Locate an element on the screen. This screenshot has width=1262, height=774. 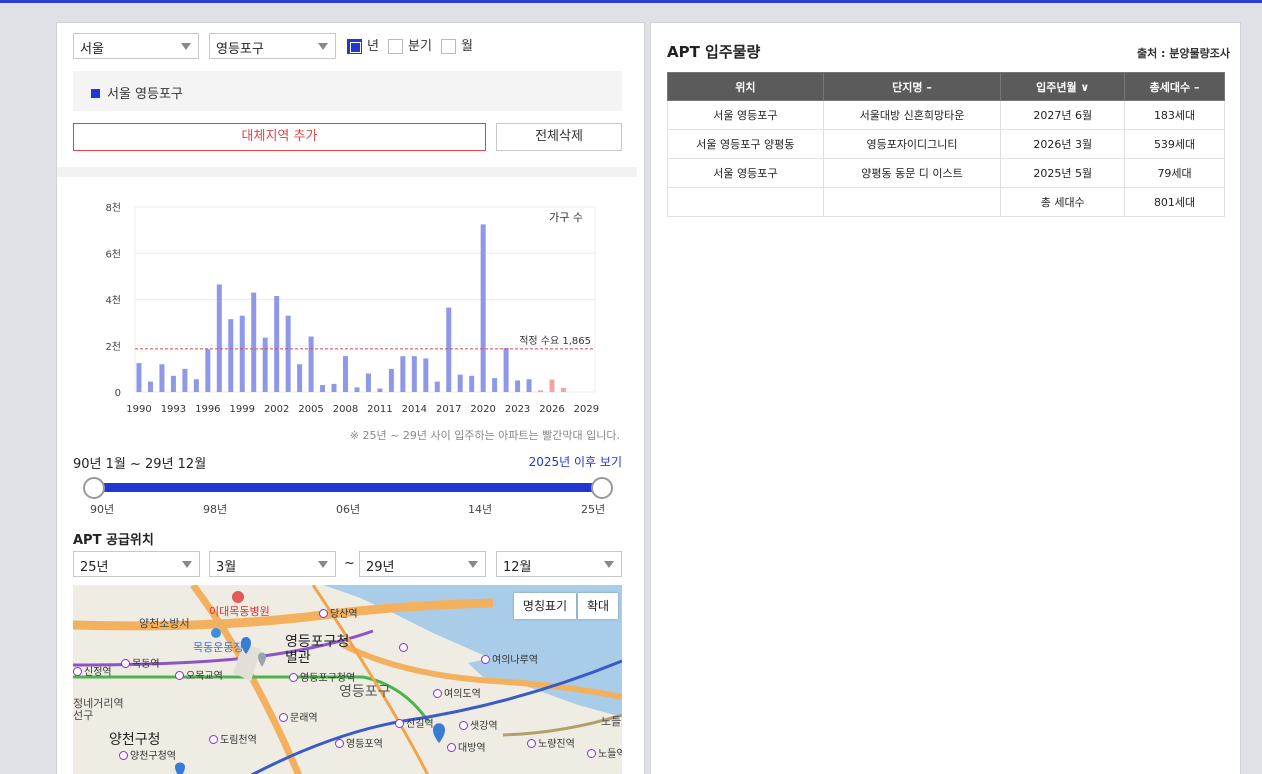
checkbox-quarter: 분기 is located at coordinates (410, 47).